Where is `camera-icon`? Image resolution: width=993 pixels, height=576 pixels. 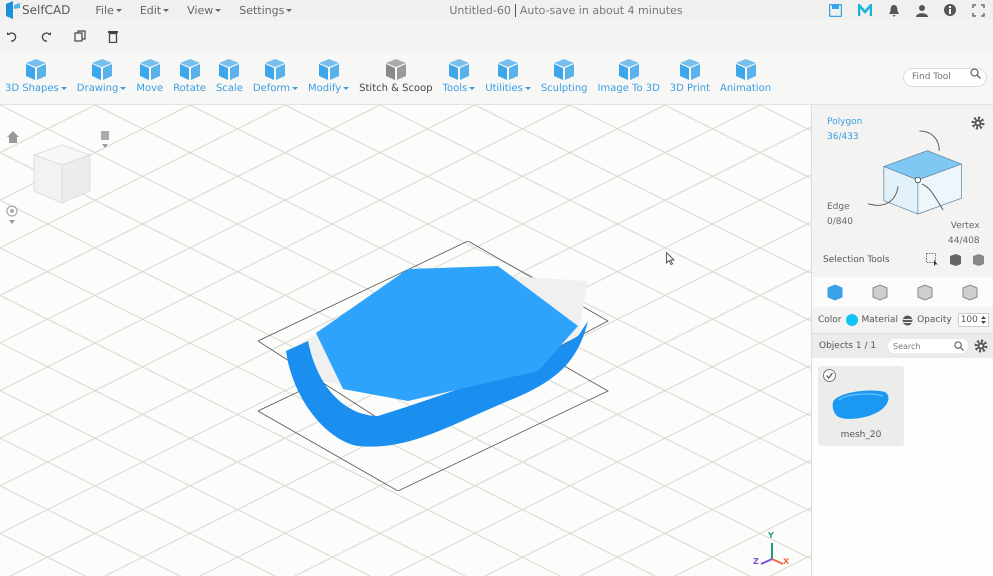
camera-icon is located at coordinates (105, 139).